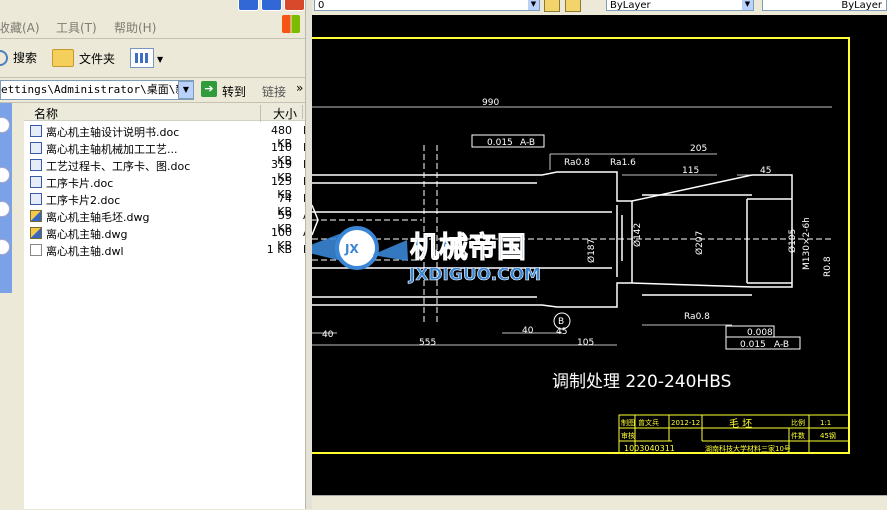 The image size is (887, 510). Describe the element at coordinates (765, 171) in the screenshot. I see `dim-45: 45` at that location.